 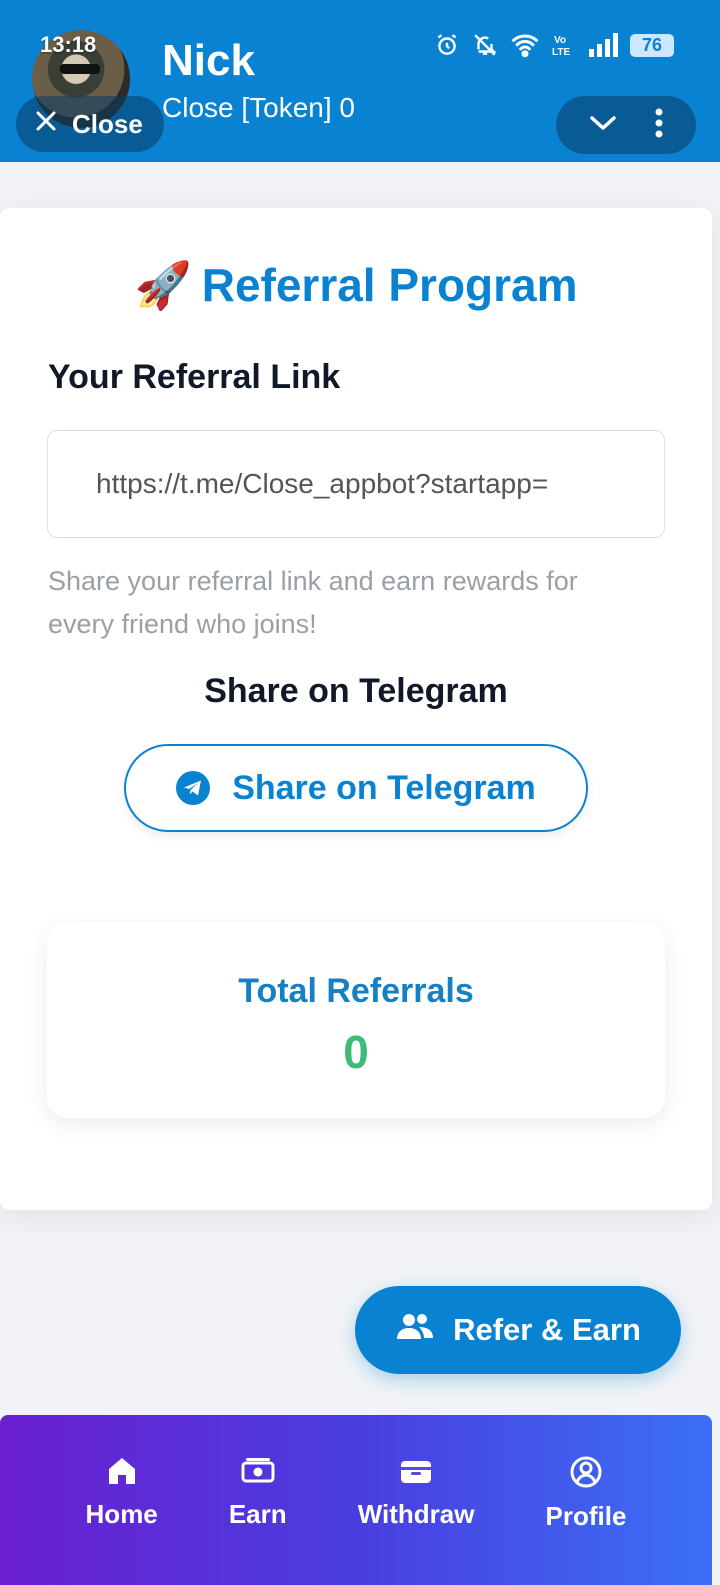 I want to click on share-telegram-button: Share on Telegram, so click(x=356, y=788).